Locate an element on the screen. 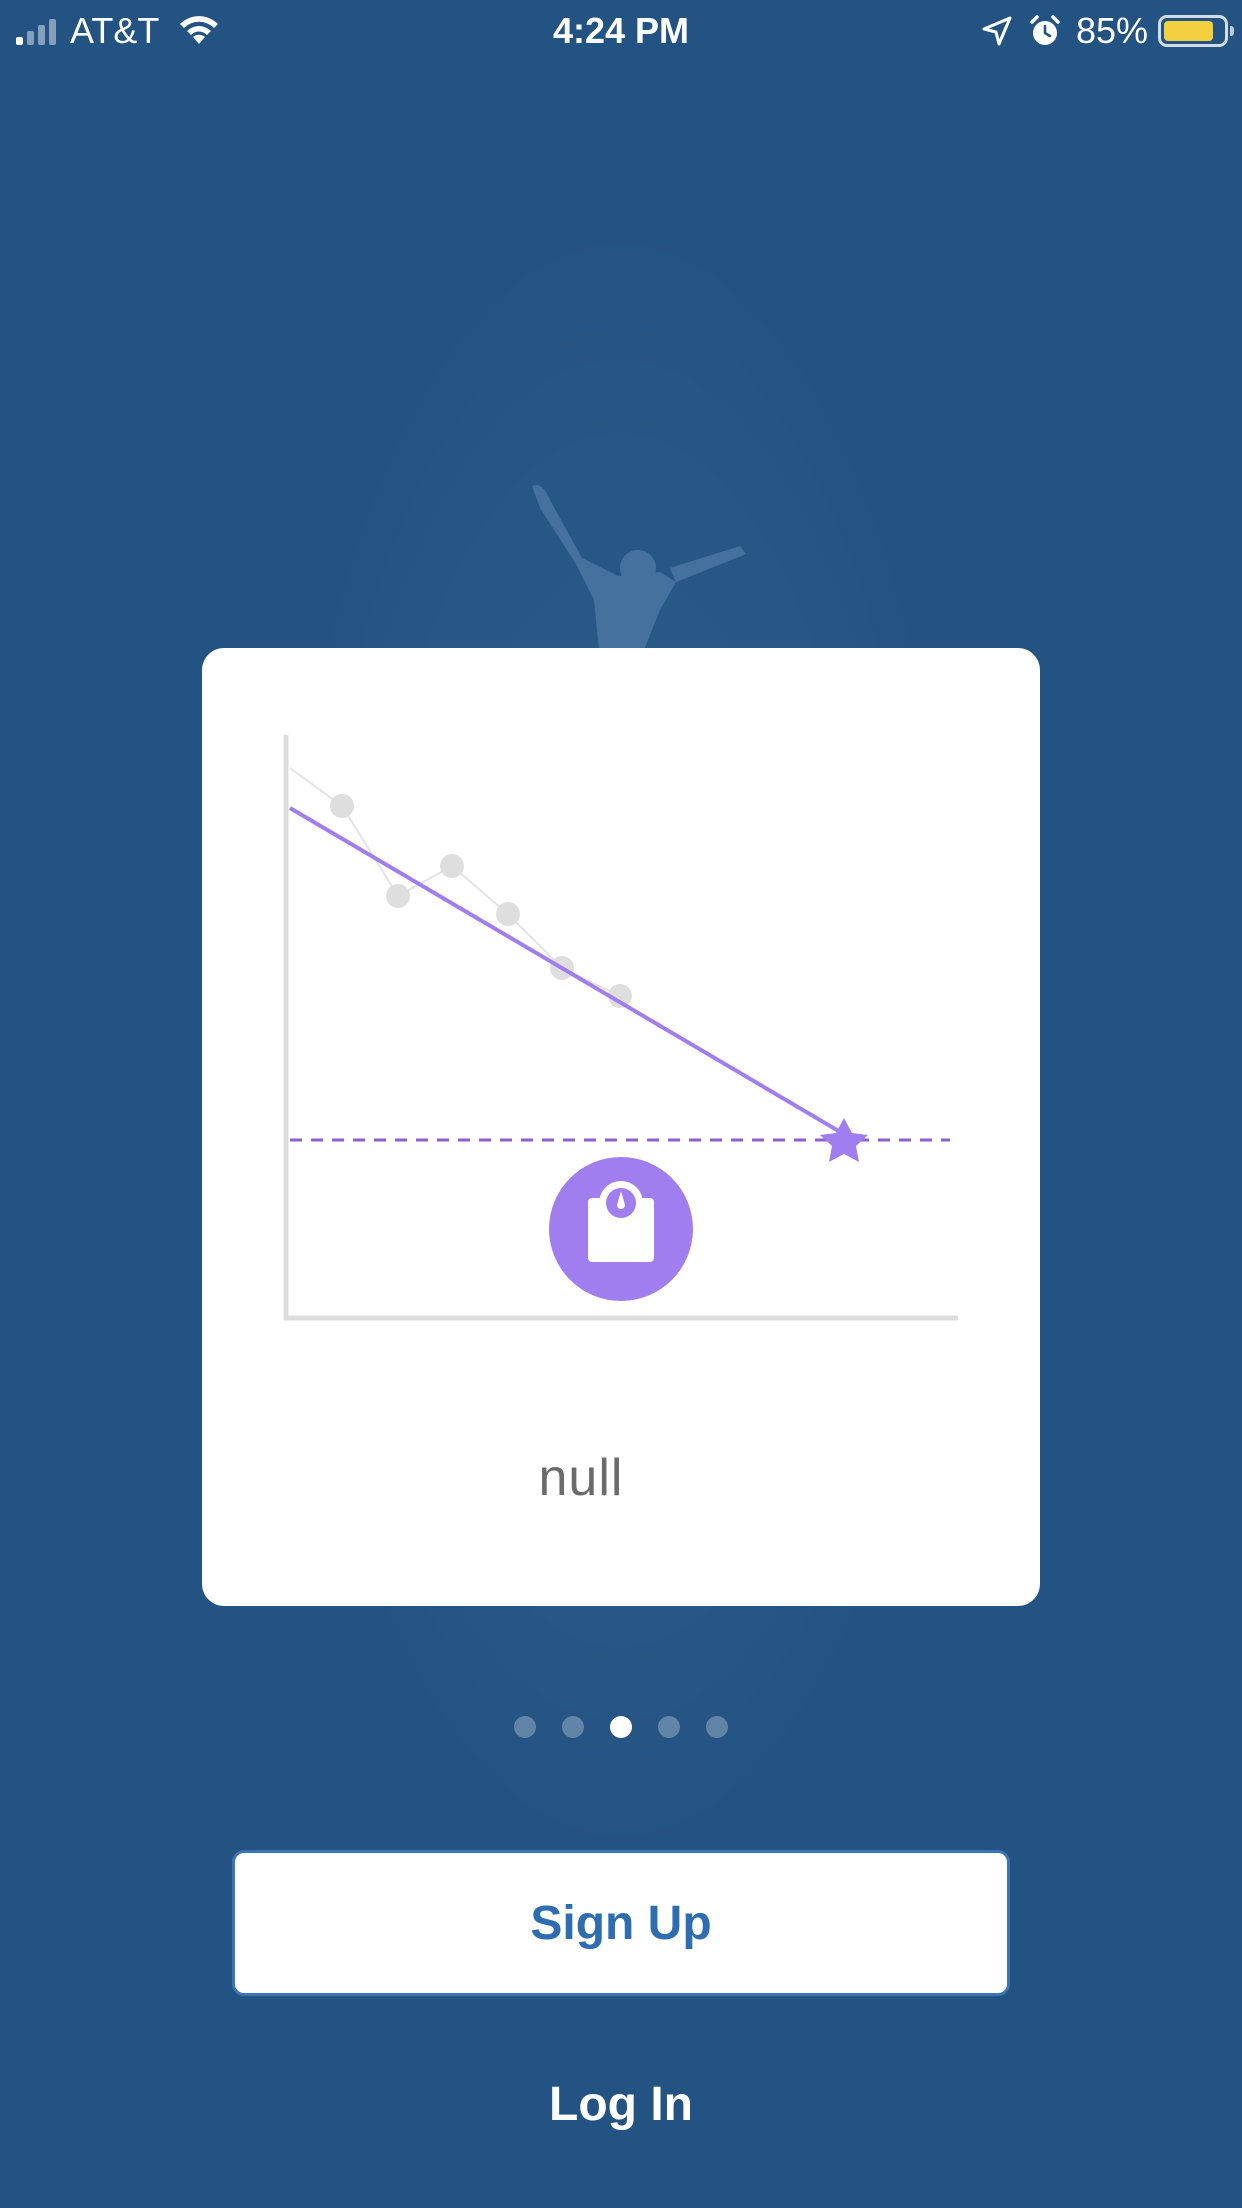 Image resolution: width=1242 pixels, height=2208 pixels. card-caption: null is located at coordinates (581, 1478).